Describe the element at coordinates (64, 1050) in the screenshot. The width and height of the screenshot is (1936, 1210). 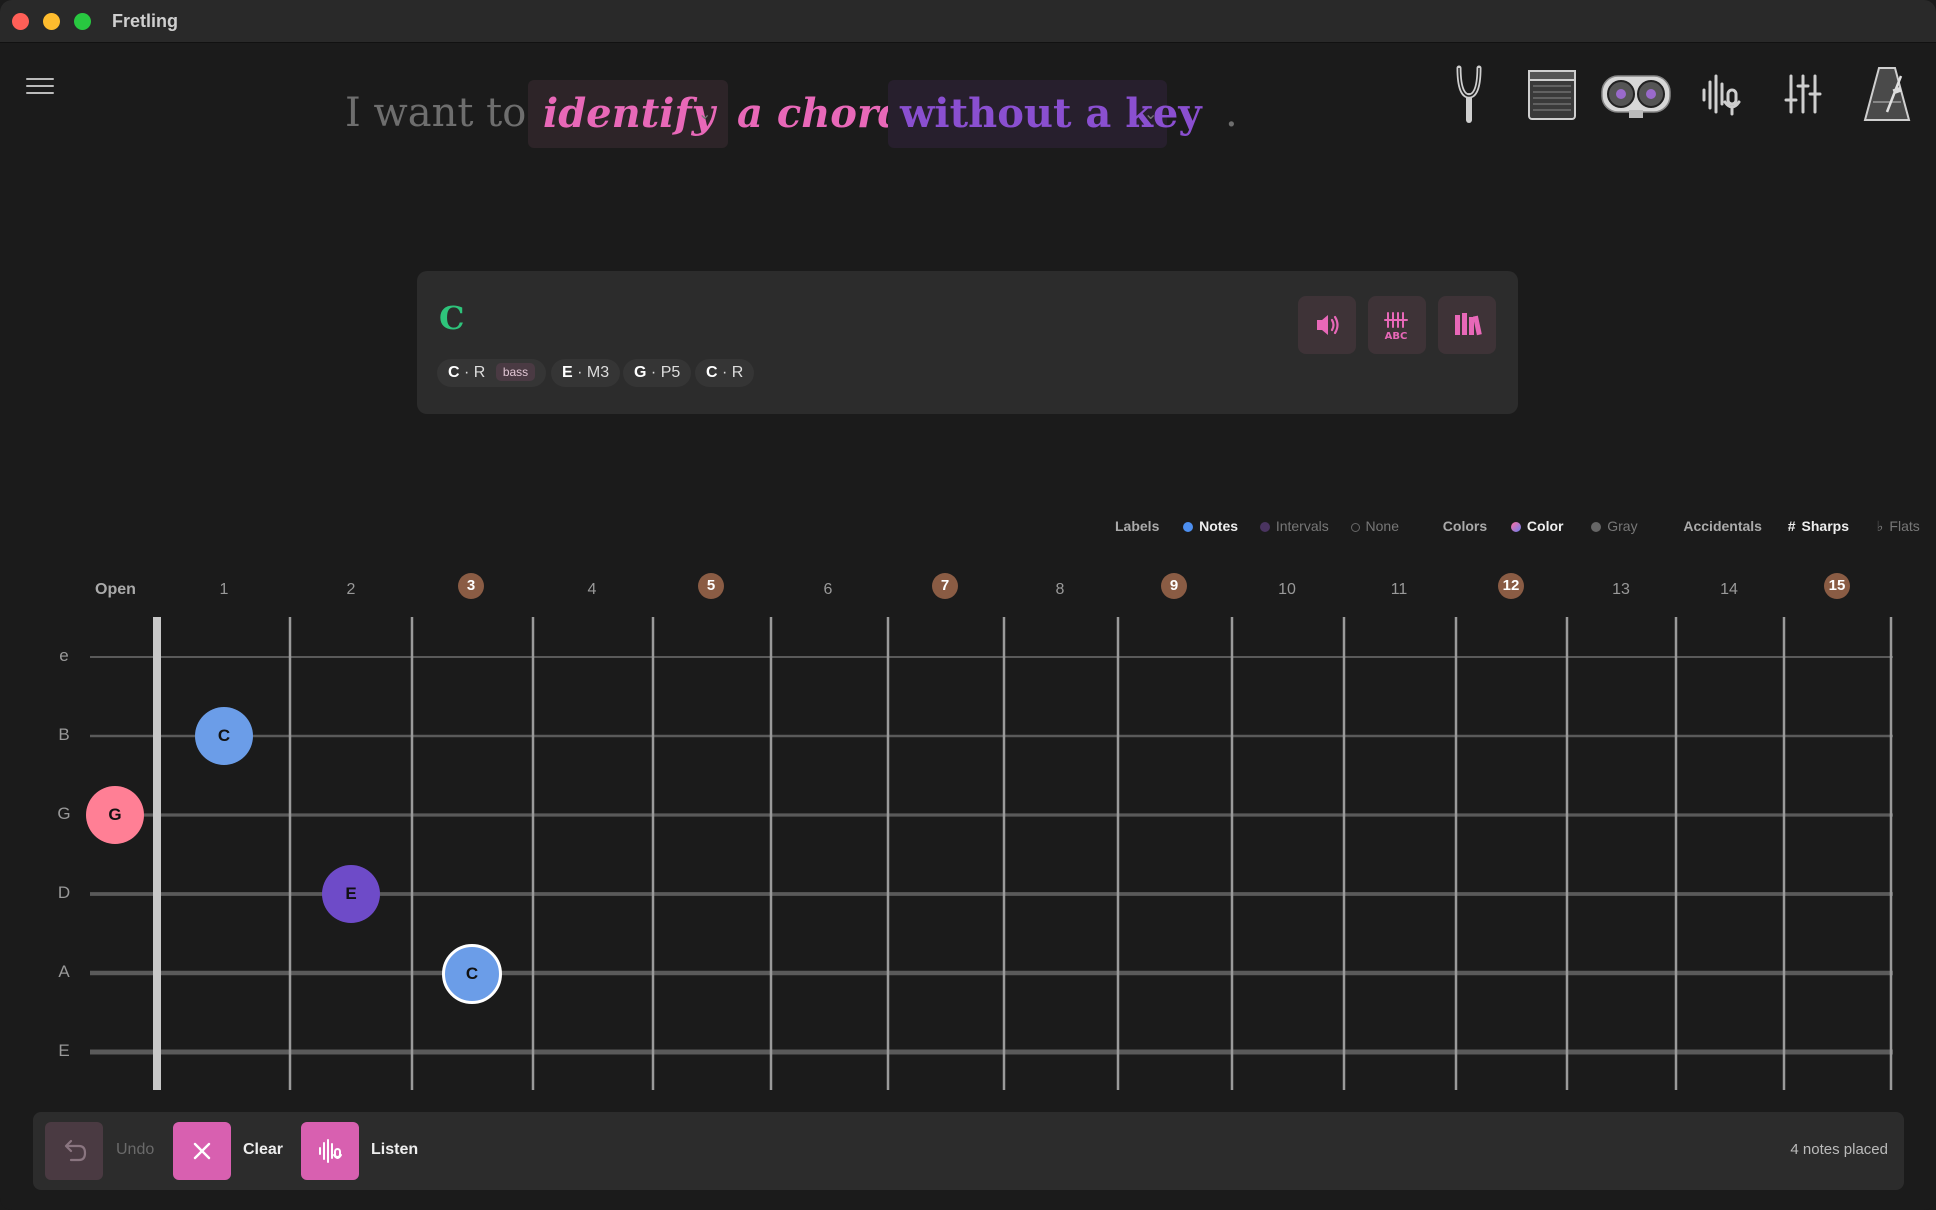
I see `string-label-E: E` at that location.